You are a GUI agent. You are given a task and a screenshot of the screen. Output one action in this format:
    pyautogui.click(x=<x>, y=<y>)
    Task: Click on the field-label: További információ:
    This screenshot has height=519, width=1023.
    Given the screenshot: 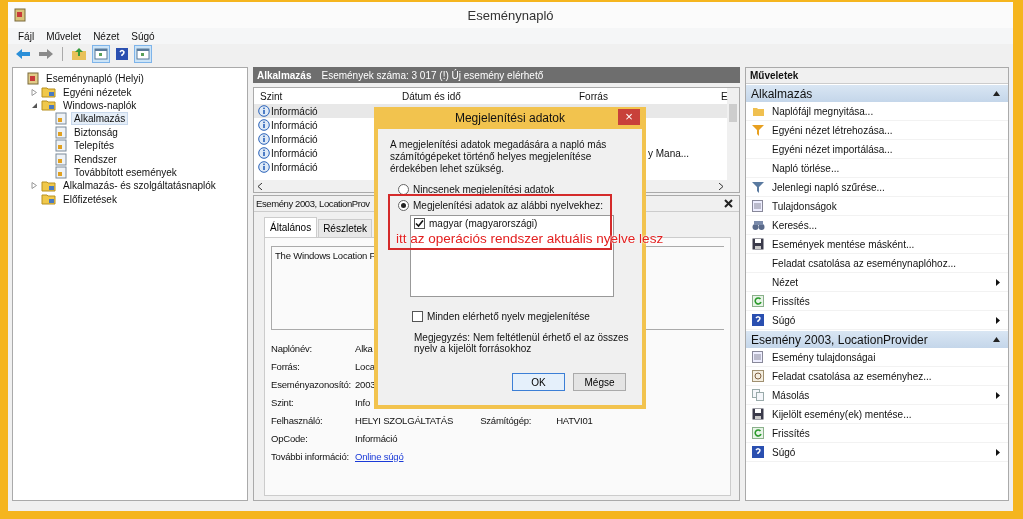 What is the action you would take?
    pyautogui.click(x=311, y=456)
    